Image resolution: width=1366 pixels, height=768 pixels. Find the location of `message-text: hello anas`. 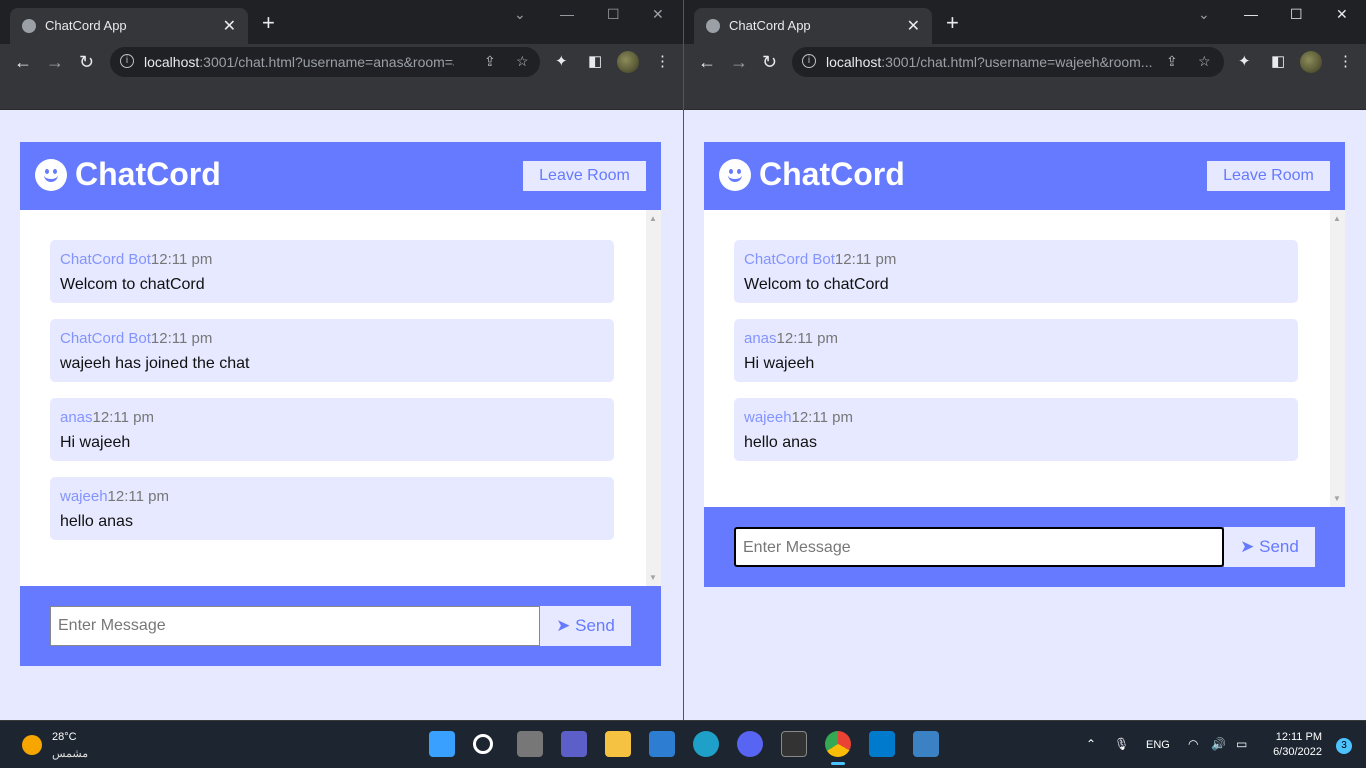

message-text: hello anas is located at coordinates (96, 521).